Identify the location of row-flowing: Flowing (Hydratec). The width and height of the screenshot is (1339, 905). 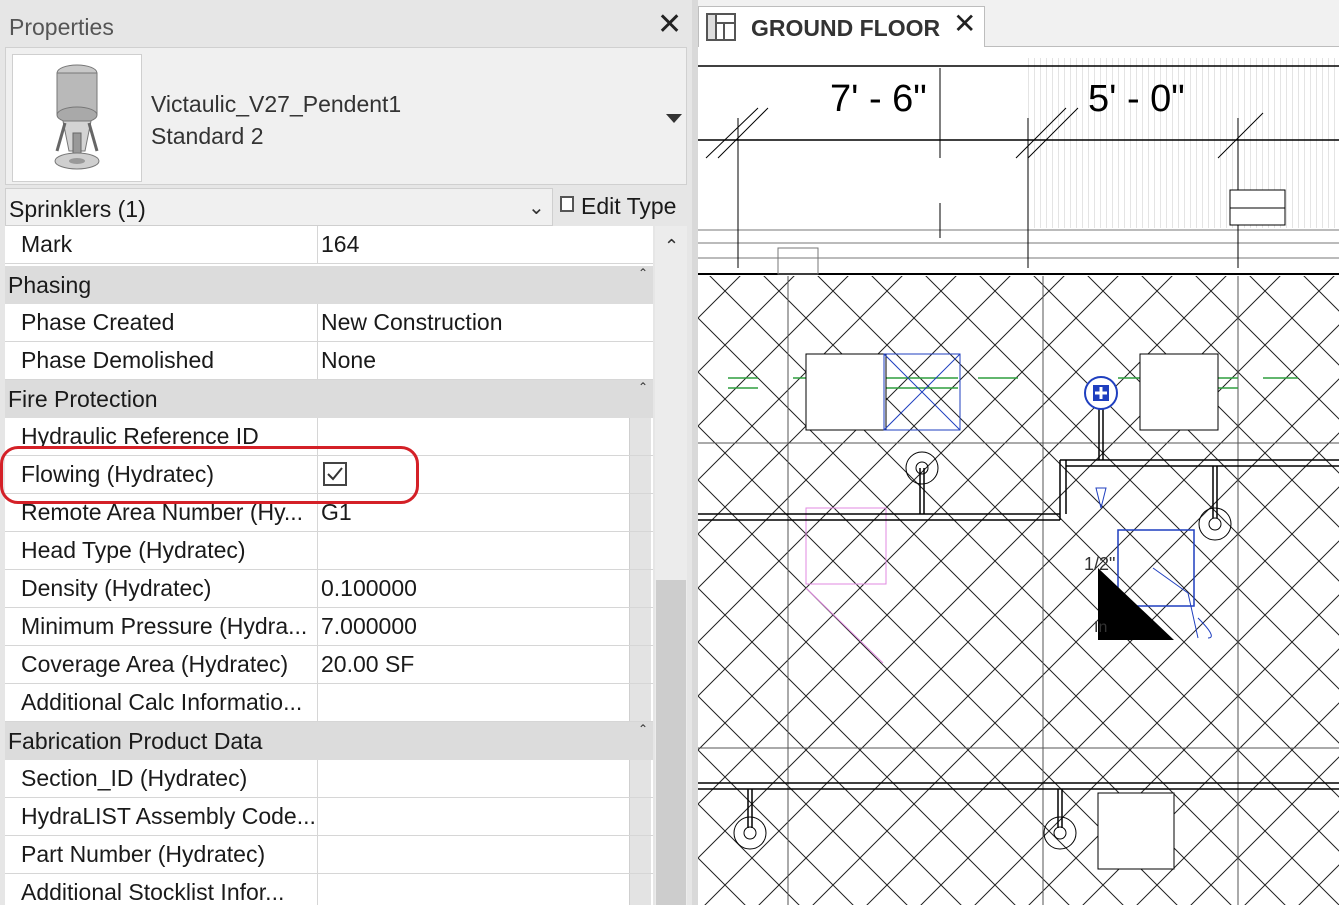
(329, 475).